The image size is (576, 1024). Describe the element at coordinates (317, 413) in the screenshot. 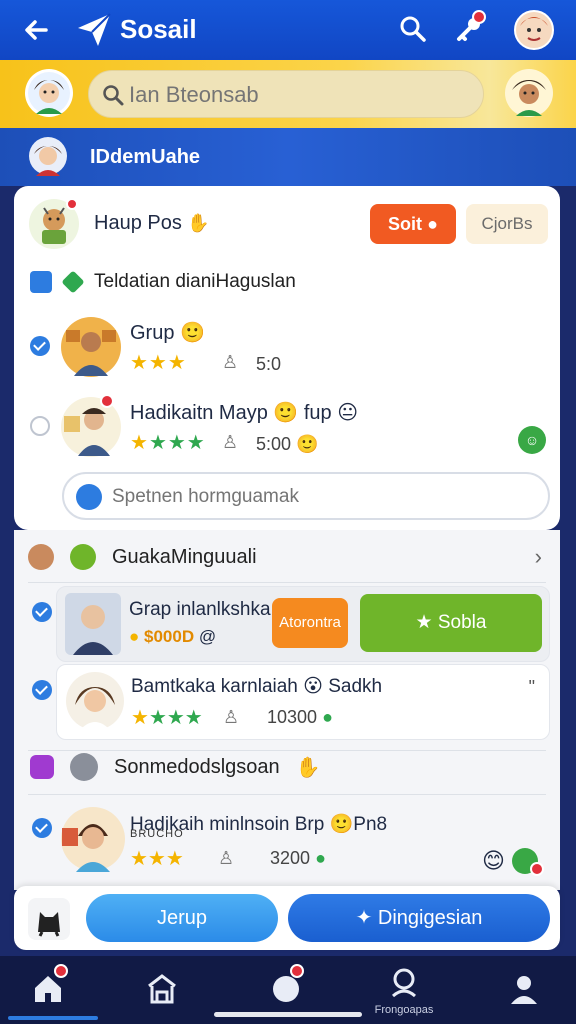

I see `member-suffix: fup` at that location.